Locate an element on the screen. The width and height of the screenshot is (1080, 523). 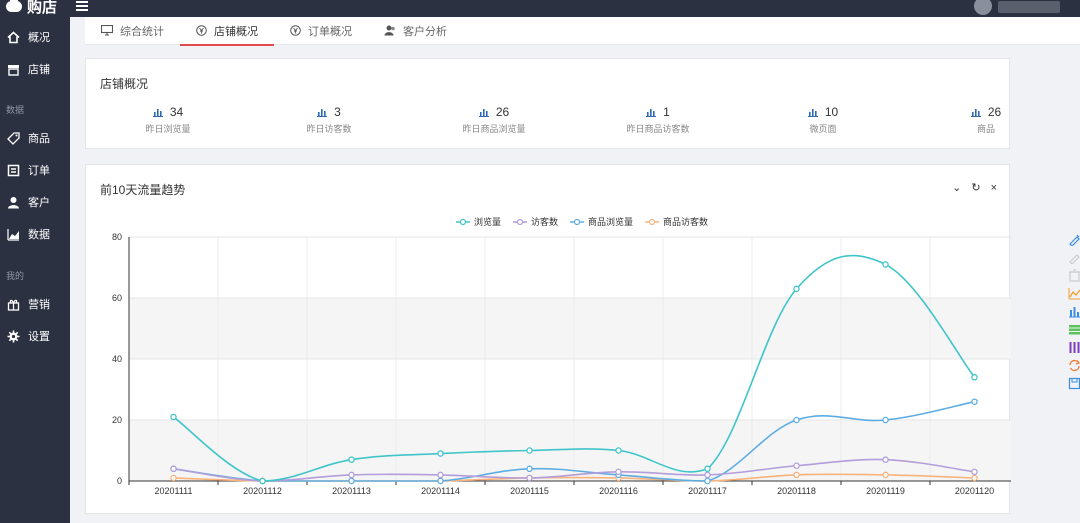
stat-label: 昨日浏览量 is located at coordinates (168, 129).